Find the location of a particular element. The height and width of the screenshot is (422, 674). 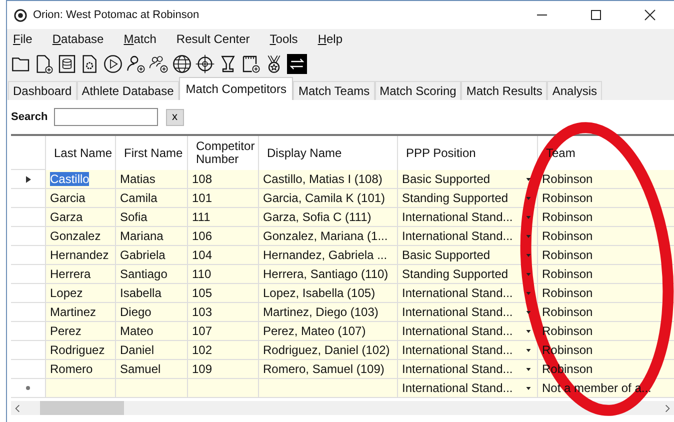

menu-item: Match is located at coordinates (140, 39).